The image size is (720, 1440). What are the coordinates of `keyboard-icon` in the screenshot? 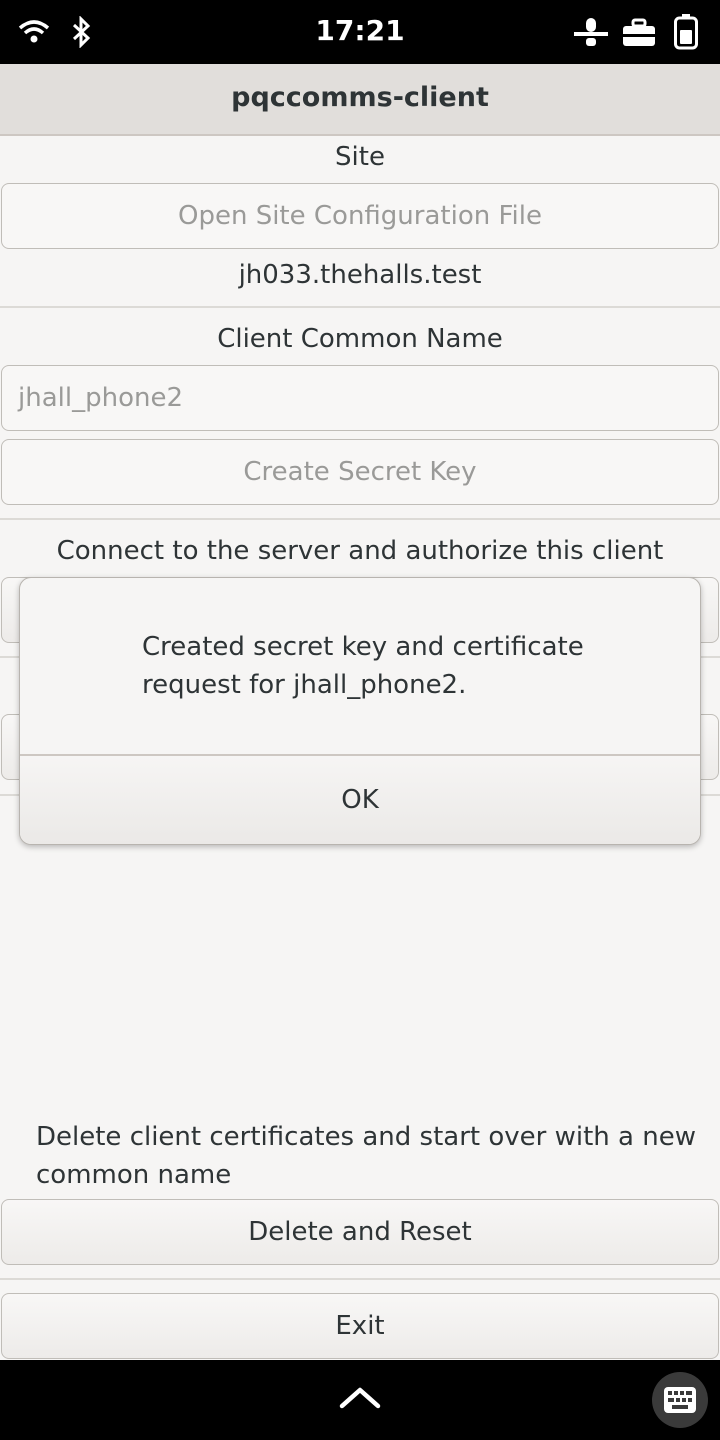 It's located at (680, 1400).